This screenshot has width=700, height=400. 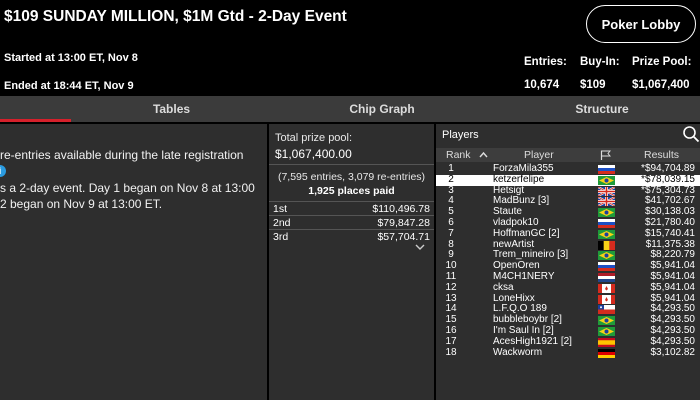 I want to click on results-column-header: Results, so click(x=661, y=155).